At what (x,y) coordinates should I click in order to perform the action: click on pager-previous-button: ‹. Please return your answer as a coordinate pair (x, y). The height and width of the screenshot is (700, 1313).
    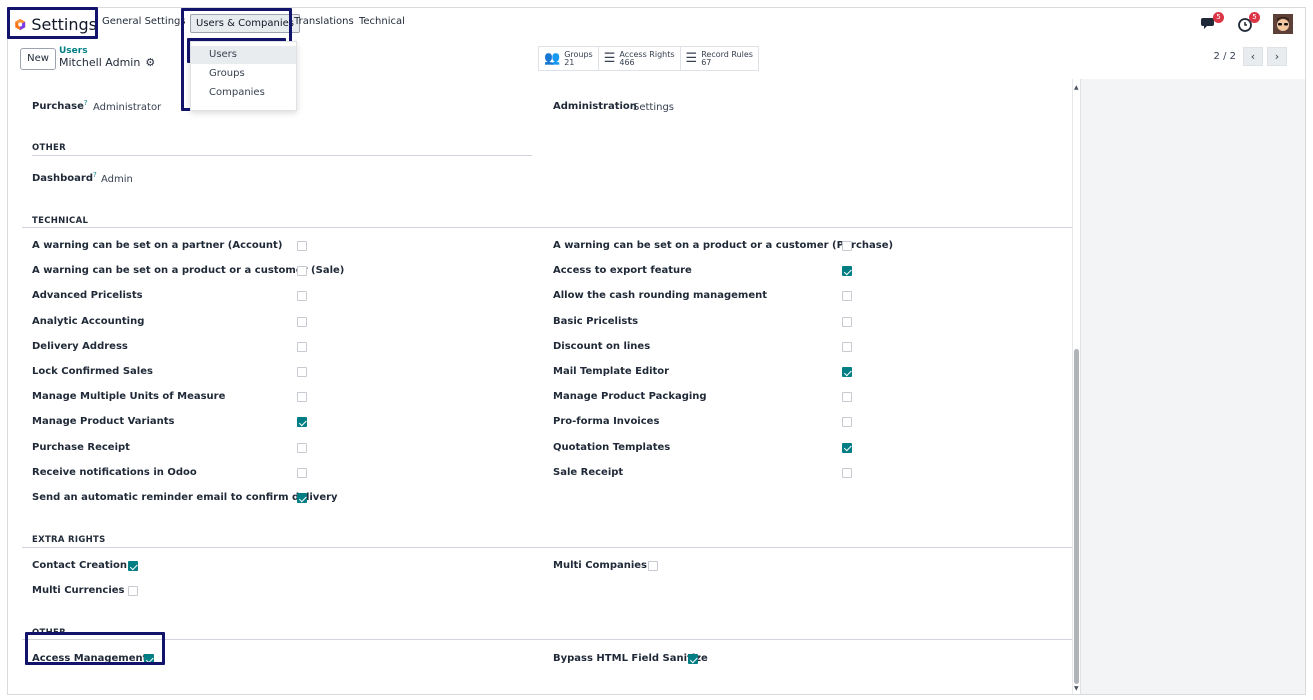
    Looking at the image, I should click on (1253, 56).